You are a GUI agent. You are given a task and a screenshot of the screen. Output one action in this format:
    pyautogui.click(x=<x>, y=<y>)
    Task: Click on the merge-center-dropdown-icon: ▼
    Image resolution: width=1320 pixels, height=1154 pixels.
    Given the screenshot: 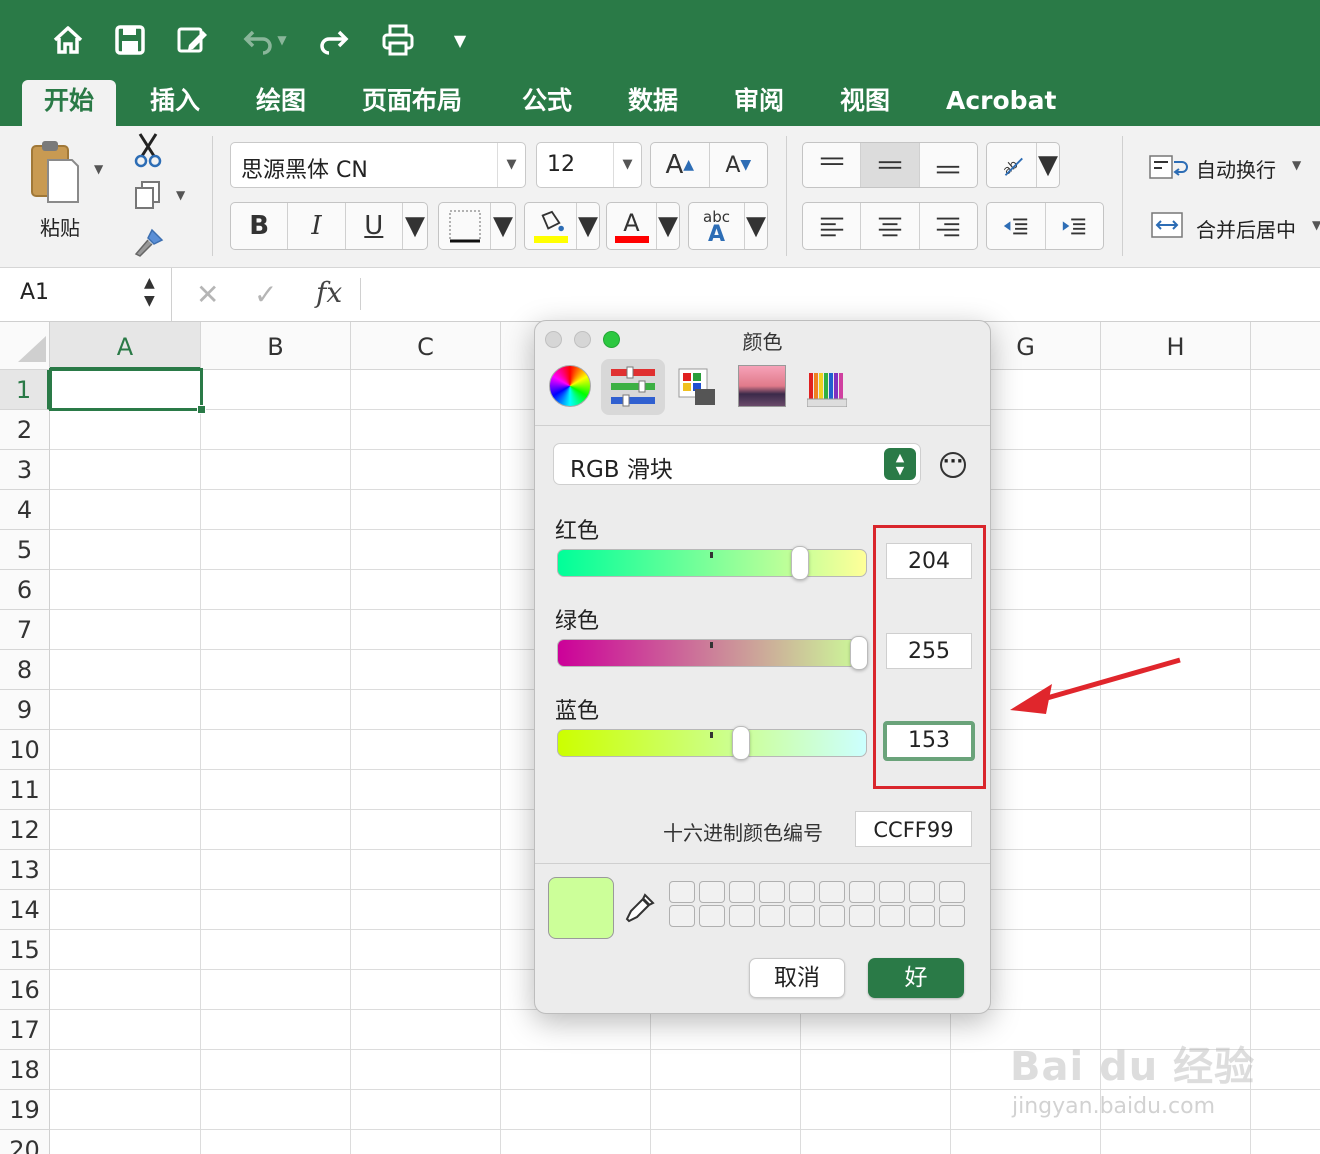 What is the action you would take?
    pyautogui.click(x=1316, y=225)
    